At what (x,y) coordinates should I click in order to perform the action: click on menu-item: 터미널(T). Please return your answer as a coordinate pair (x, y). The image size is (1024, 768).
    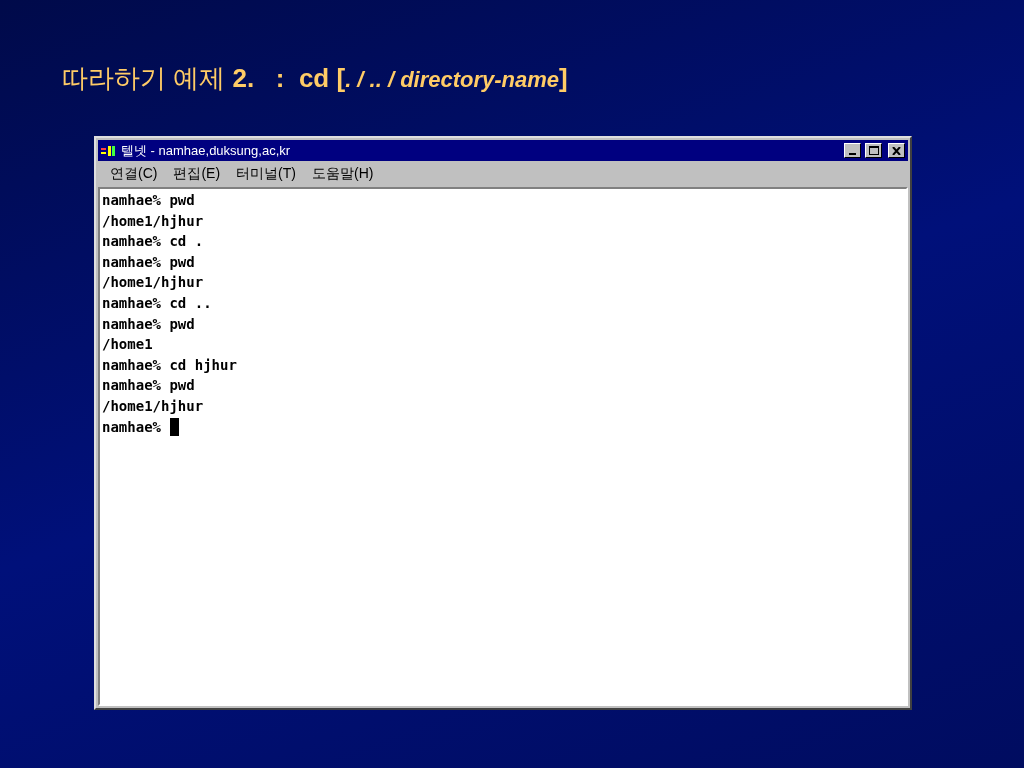
    Looking at the image, I should click on (266, 174).